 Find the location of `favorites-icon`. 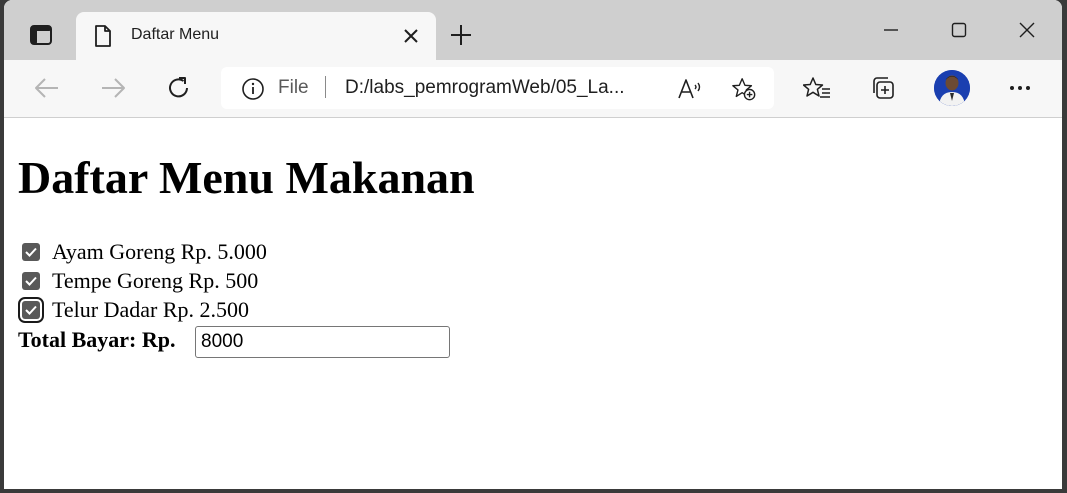

favorites-icon is located at coordinates (816, 87).